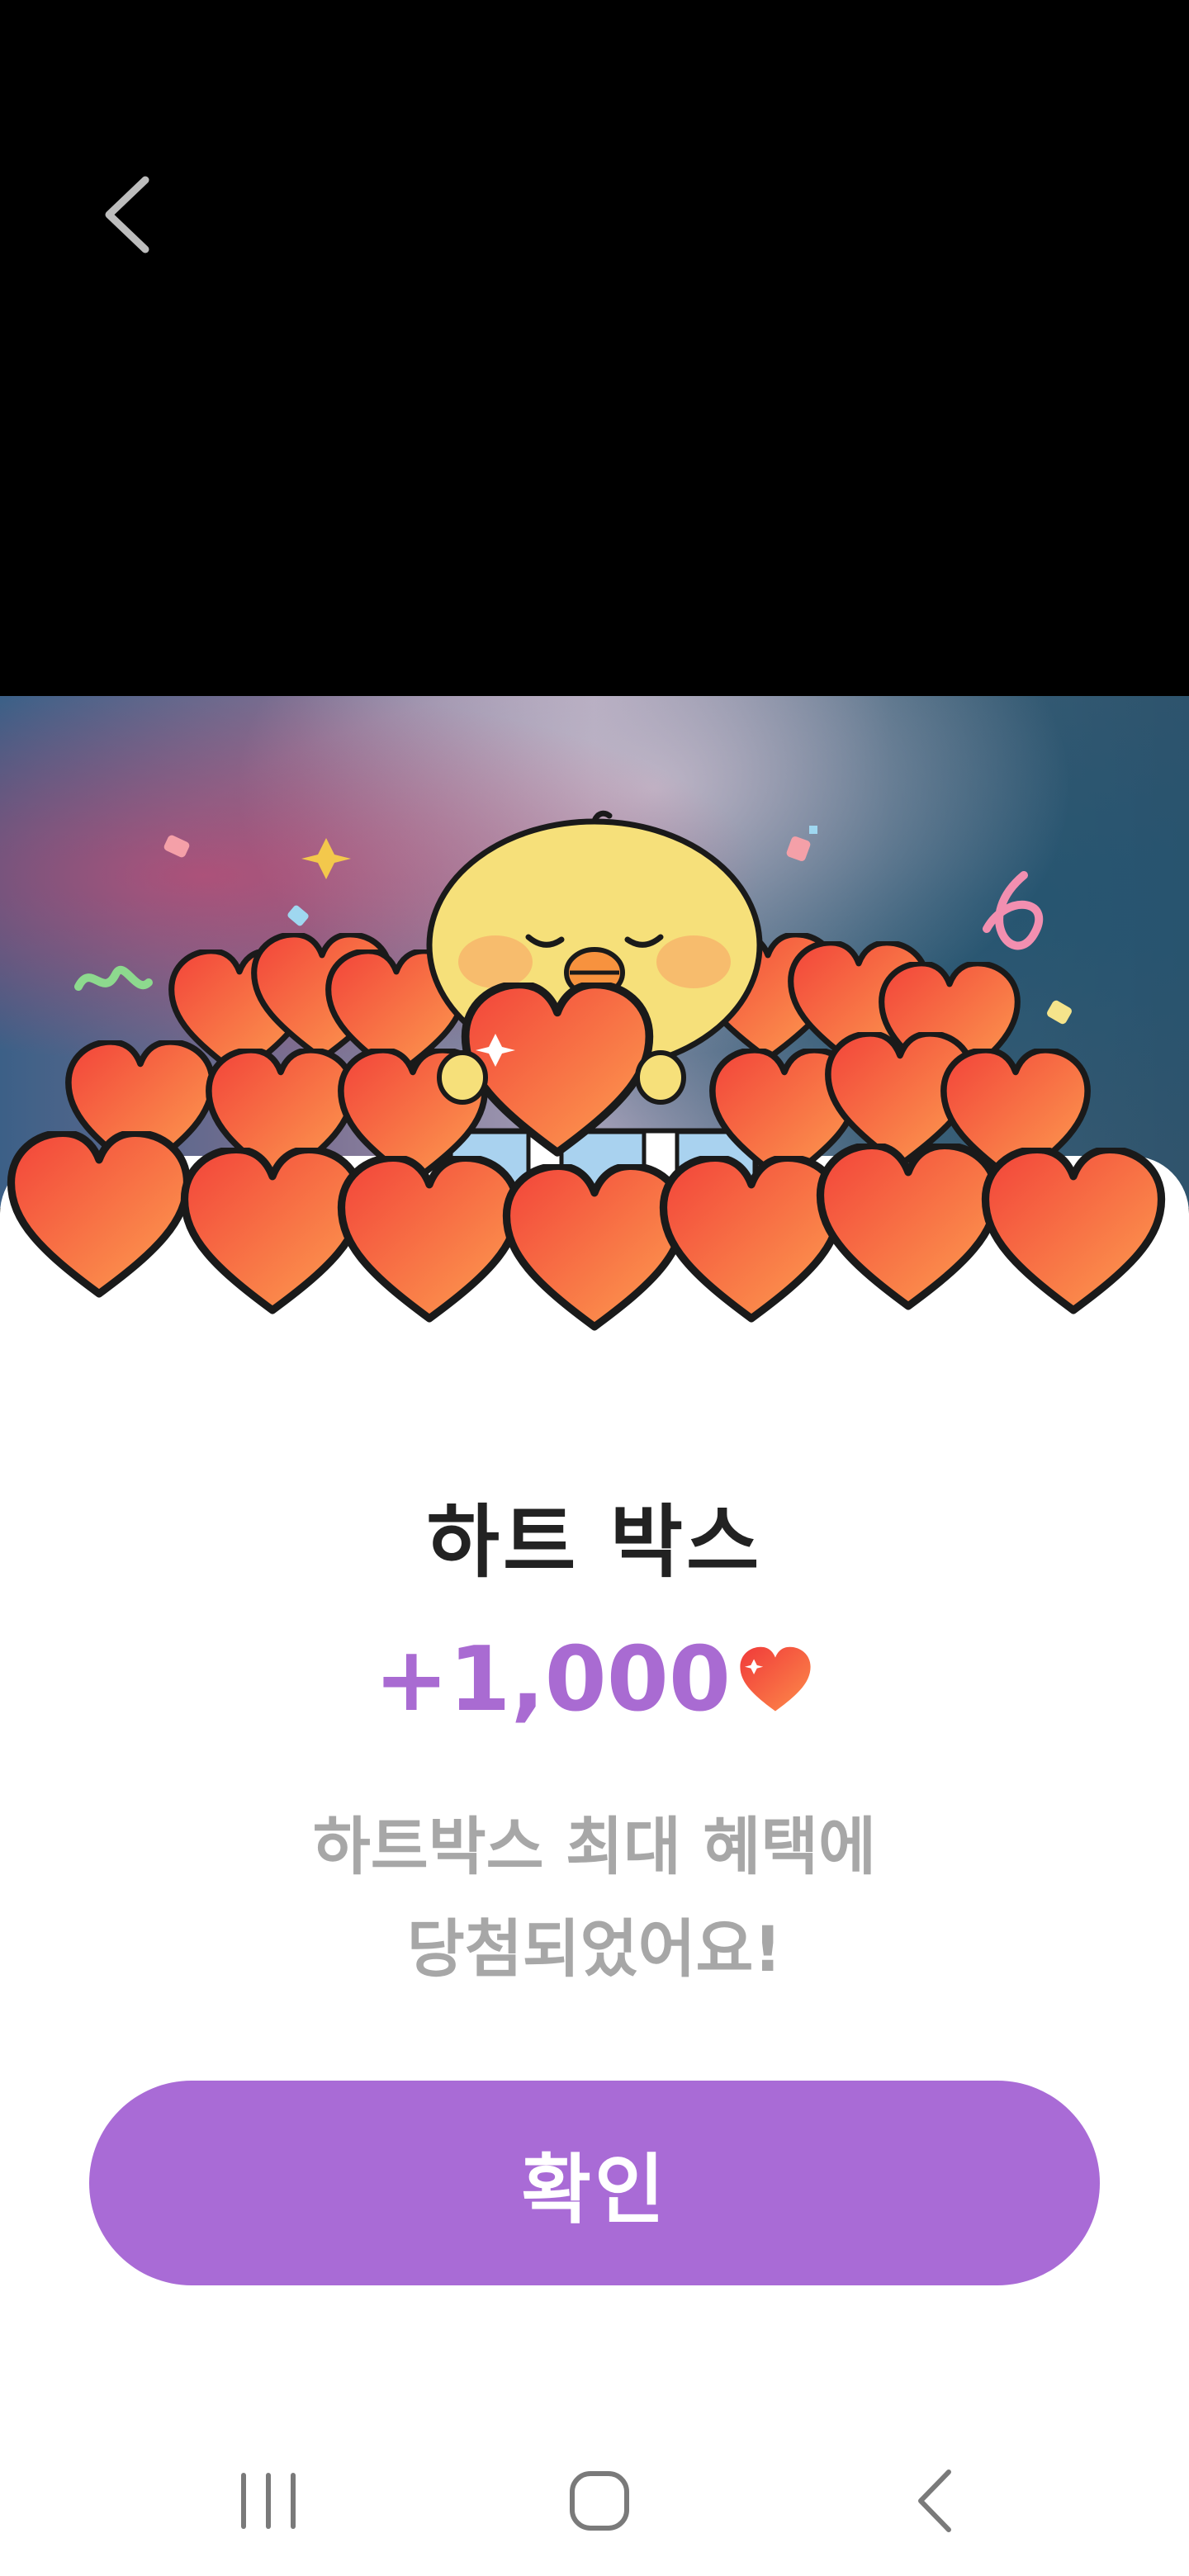 This screenshot has height=2576, width=1189. I want to click on confirm-button: 확인, so click(594, 2183).